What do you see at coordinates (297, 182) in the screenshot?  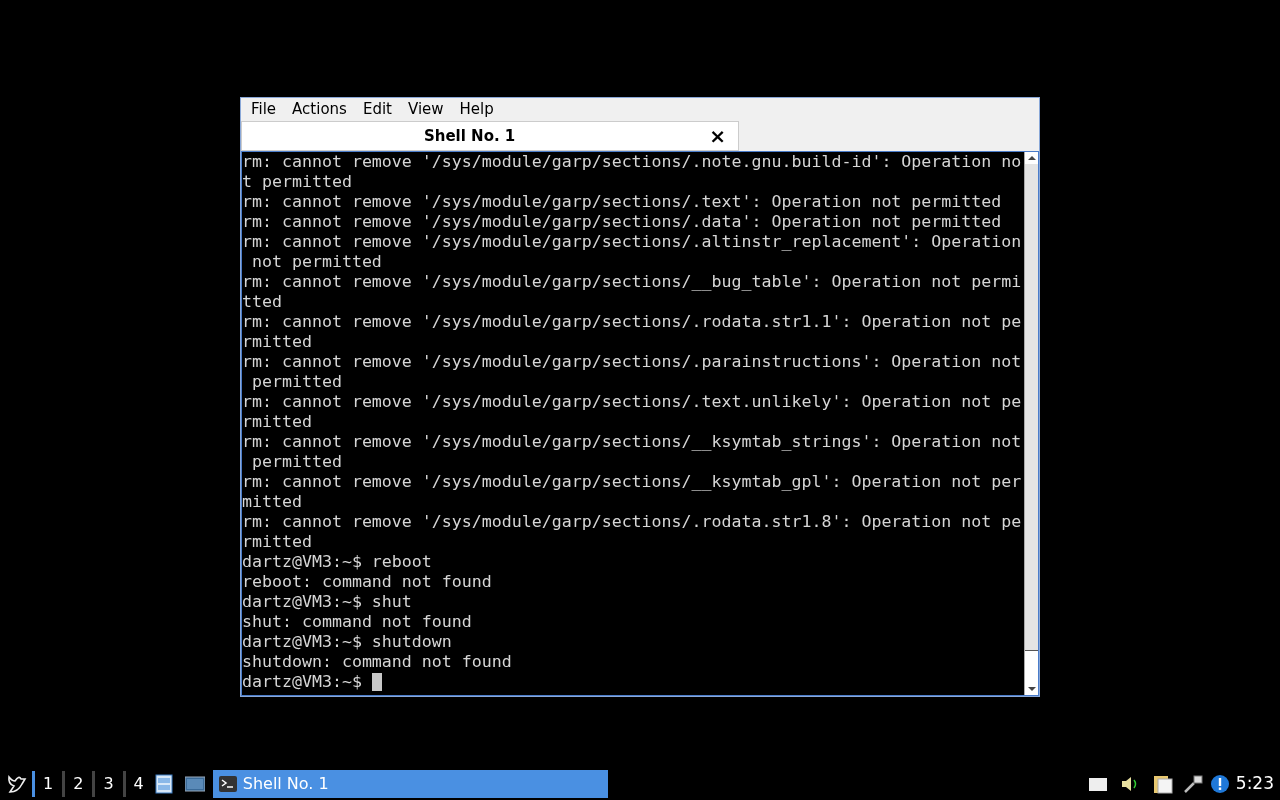 I see `terminal-line: t permitted` at bounding box center [297, 182].